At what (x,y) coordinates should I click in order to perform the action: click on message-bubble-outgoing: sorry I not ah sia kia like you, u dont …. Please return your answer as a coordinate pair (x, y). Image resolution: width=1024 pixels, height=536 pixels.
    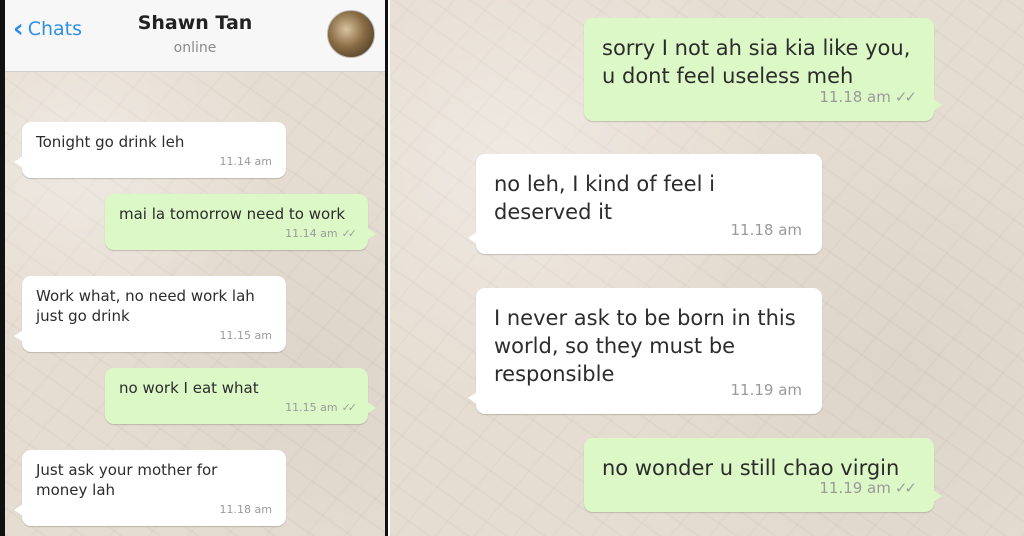
    Looking at the image, I should click on (763, 69).